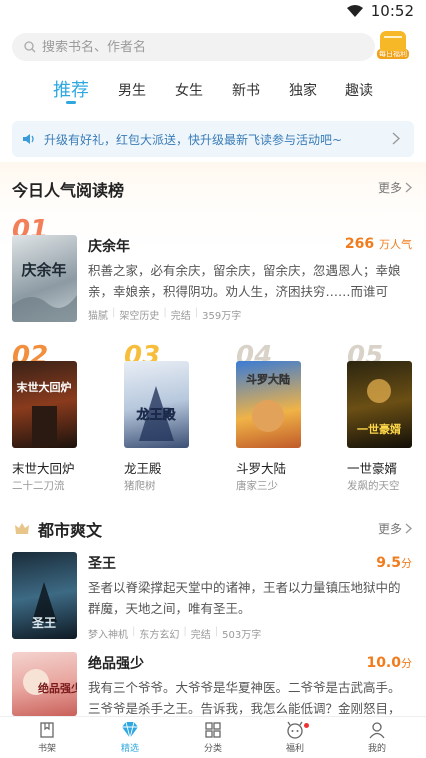 The image size is (426, 758). Describe the element at coordinates (383, 663) in the screenshot. I see `rating-value: 10.0` at that location.